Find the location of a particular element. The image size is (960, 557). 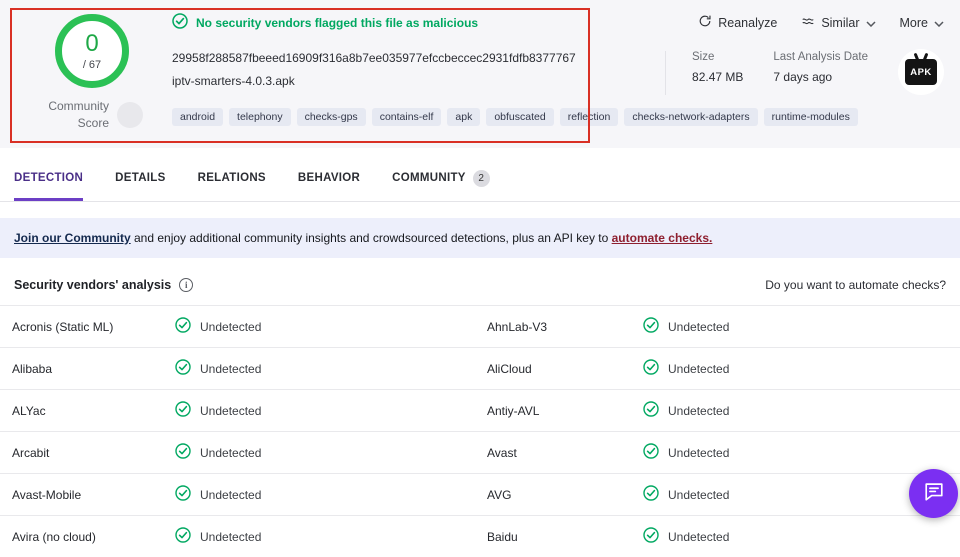

size-value: 82.47 MB is located at coordinates (718, 77).